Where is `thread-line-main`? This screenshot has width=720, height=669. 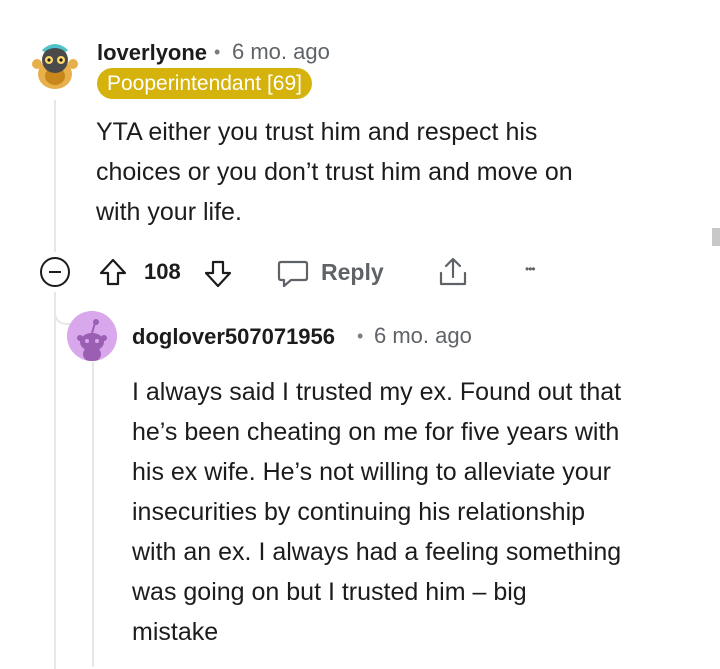 thread-line-main is located at coordinates (55, 176).